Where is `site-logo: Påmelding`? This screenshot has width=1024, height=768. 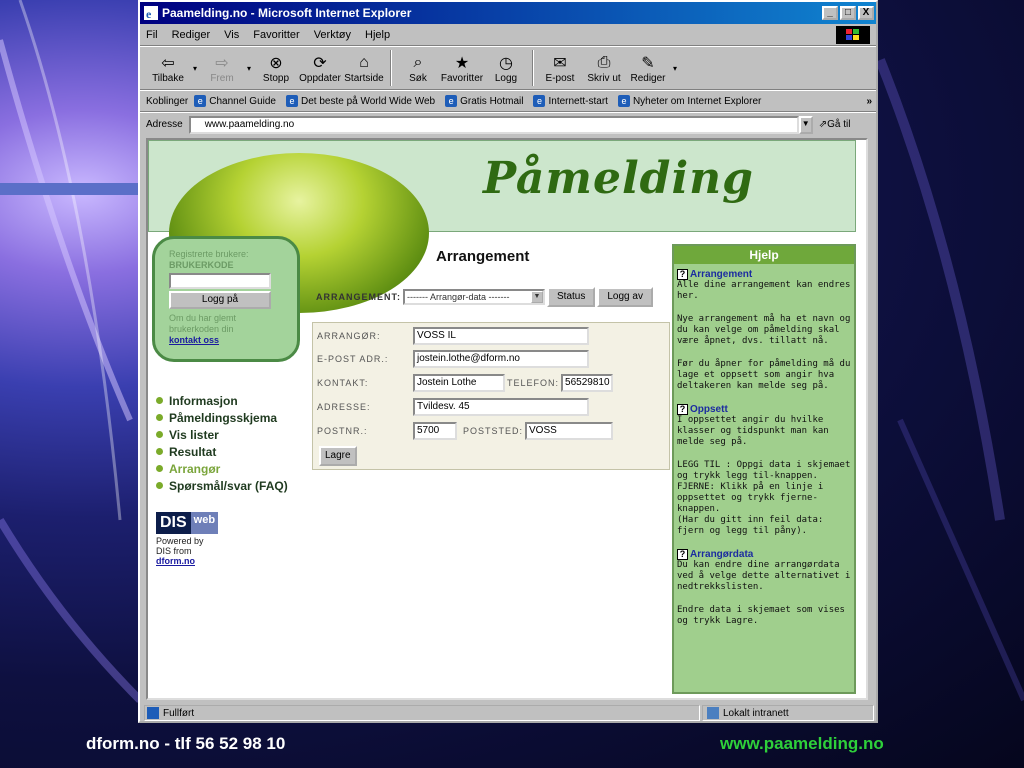
site-logo: Påmelding is located at coordinates (618, 178).